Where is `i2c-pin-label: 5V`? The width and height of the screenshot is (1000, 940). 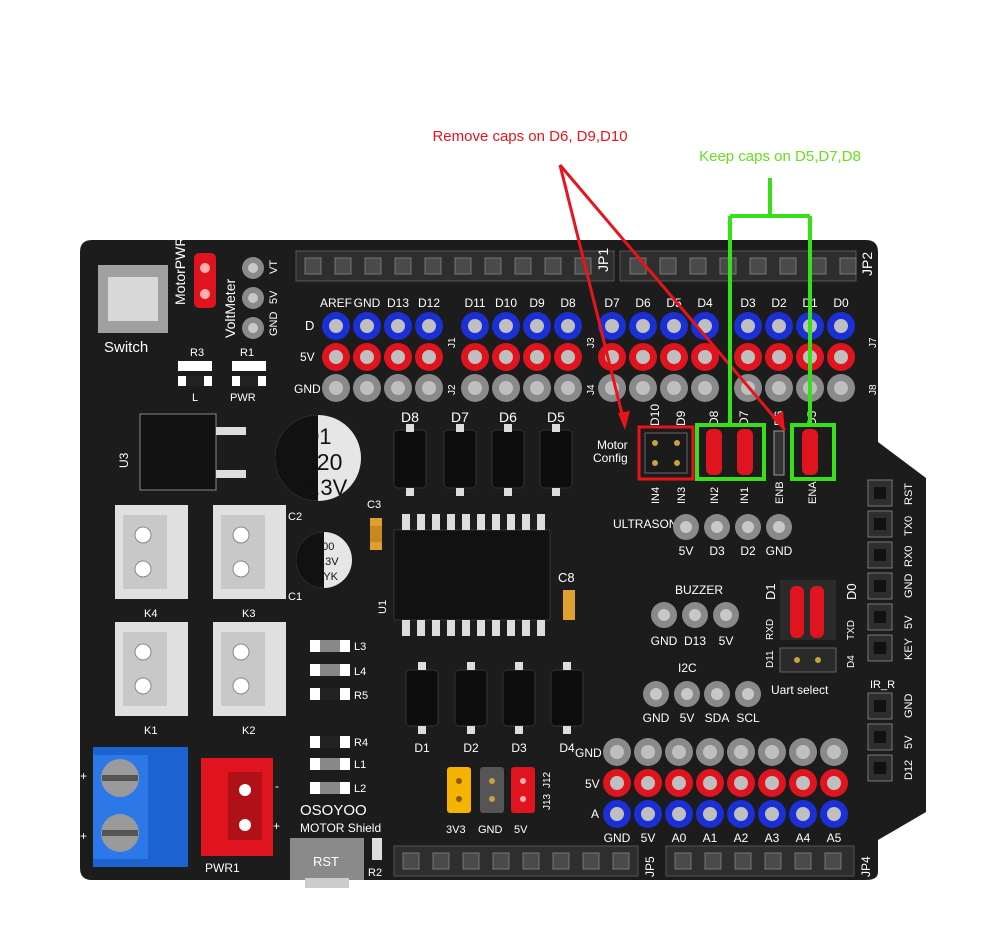
i2c-pin-label: 5V is located at coordinates (687, 718).